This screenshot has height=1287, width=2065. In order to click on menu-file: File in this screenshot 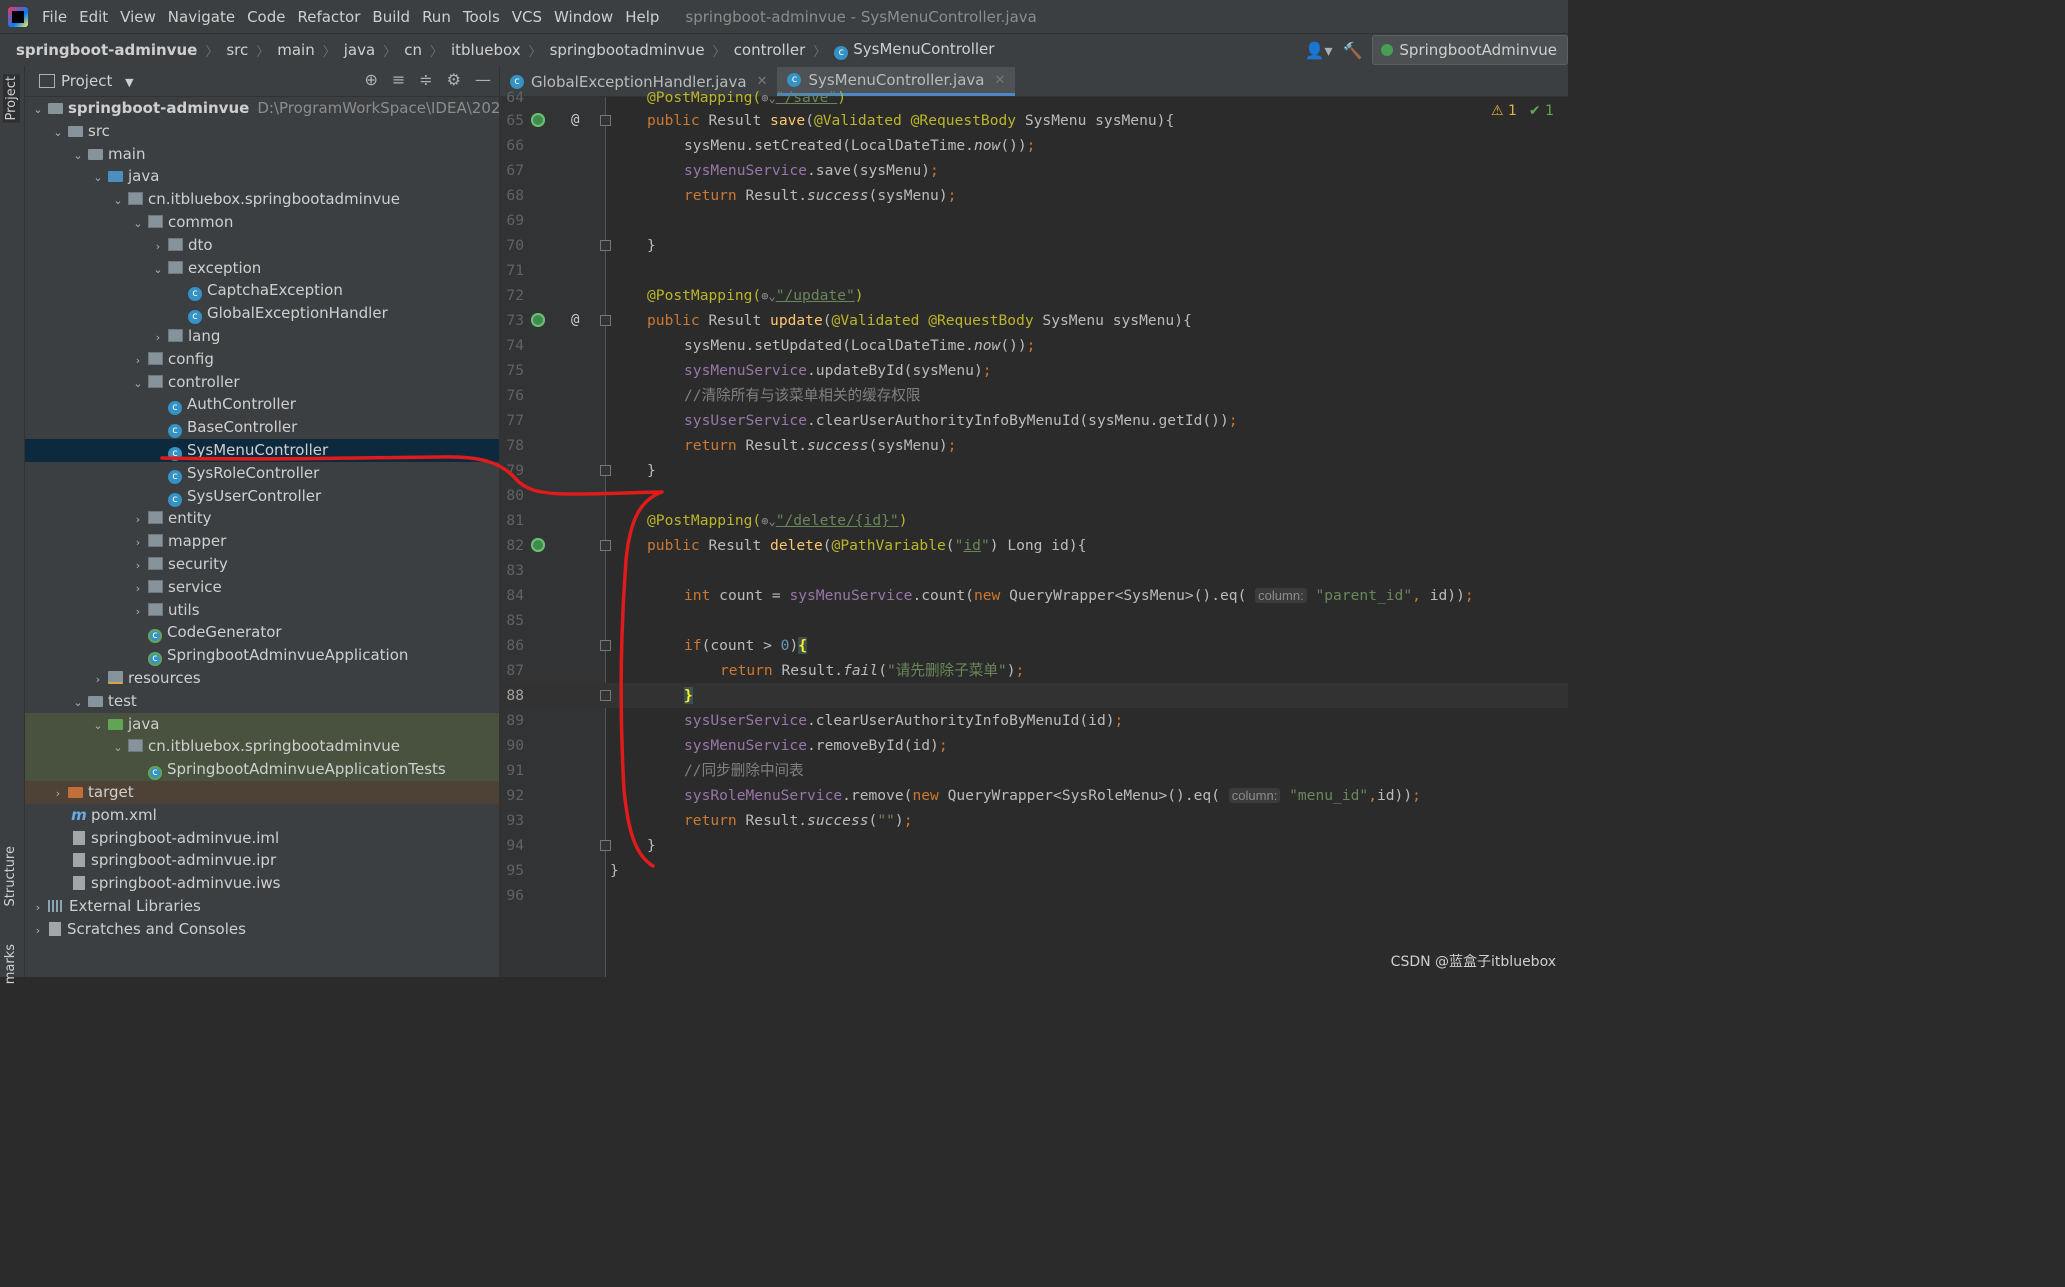, I will do `click(54, 17)`.